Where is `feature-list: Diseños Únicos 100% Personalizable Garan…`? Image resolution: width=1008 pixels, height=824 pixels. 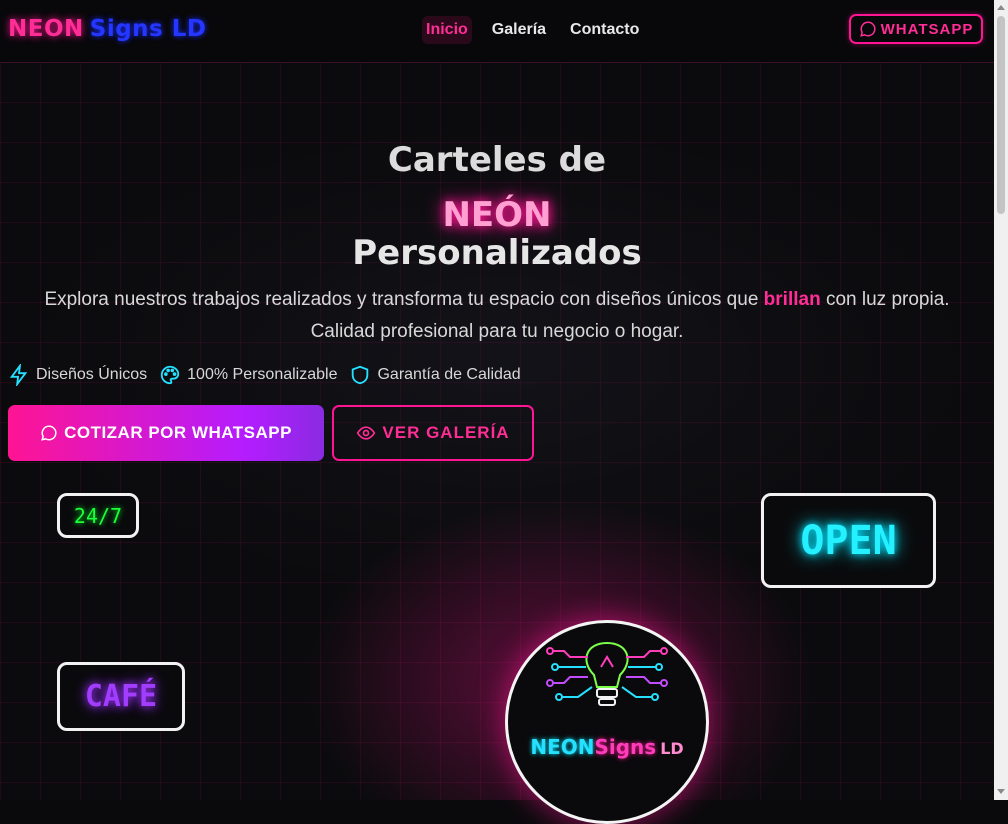
feature-list: Diseños Únicos 100% Personalizable Garan… is located at coordinates (264, 375).